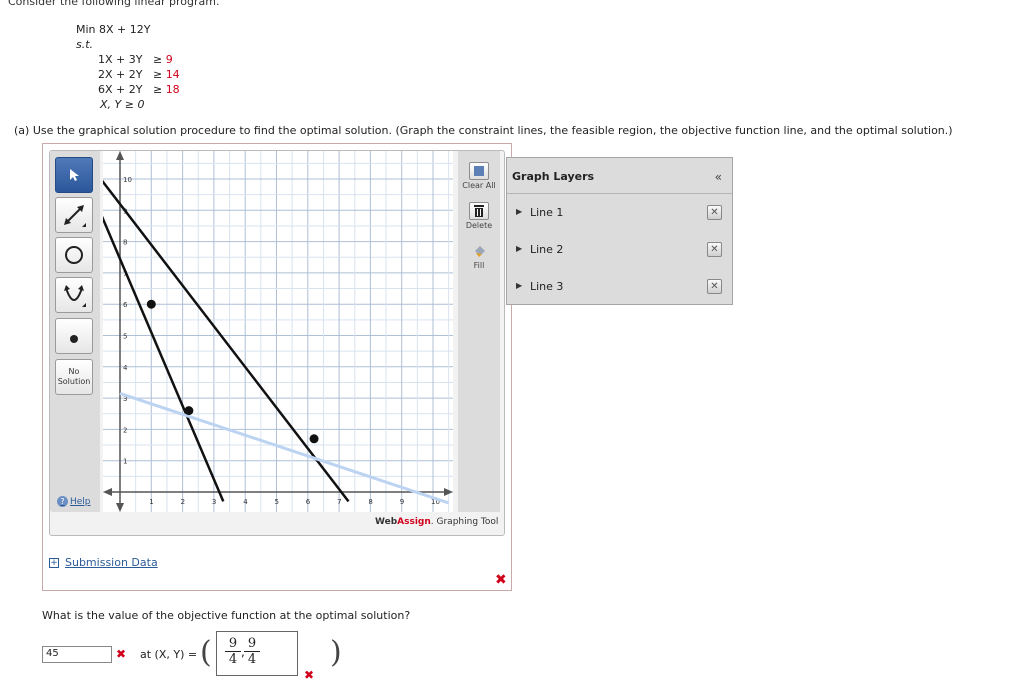 The width and height of the screenshot is (1024, 682). Describe the element at coordinates (122, 104) in the screenshot. I see `nonnegativity: X, Y ≥ 0` at that location.